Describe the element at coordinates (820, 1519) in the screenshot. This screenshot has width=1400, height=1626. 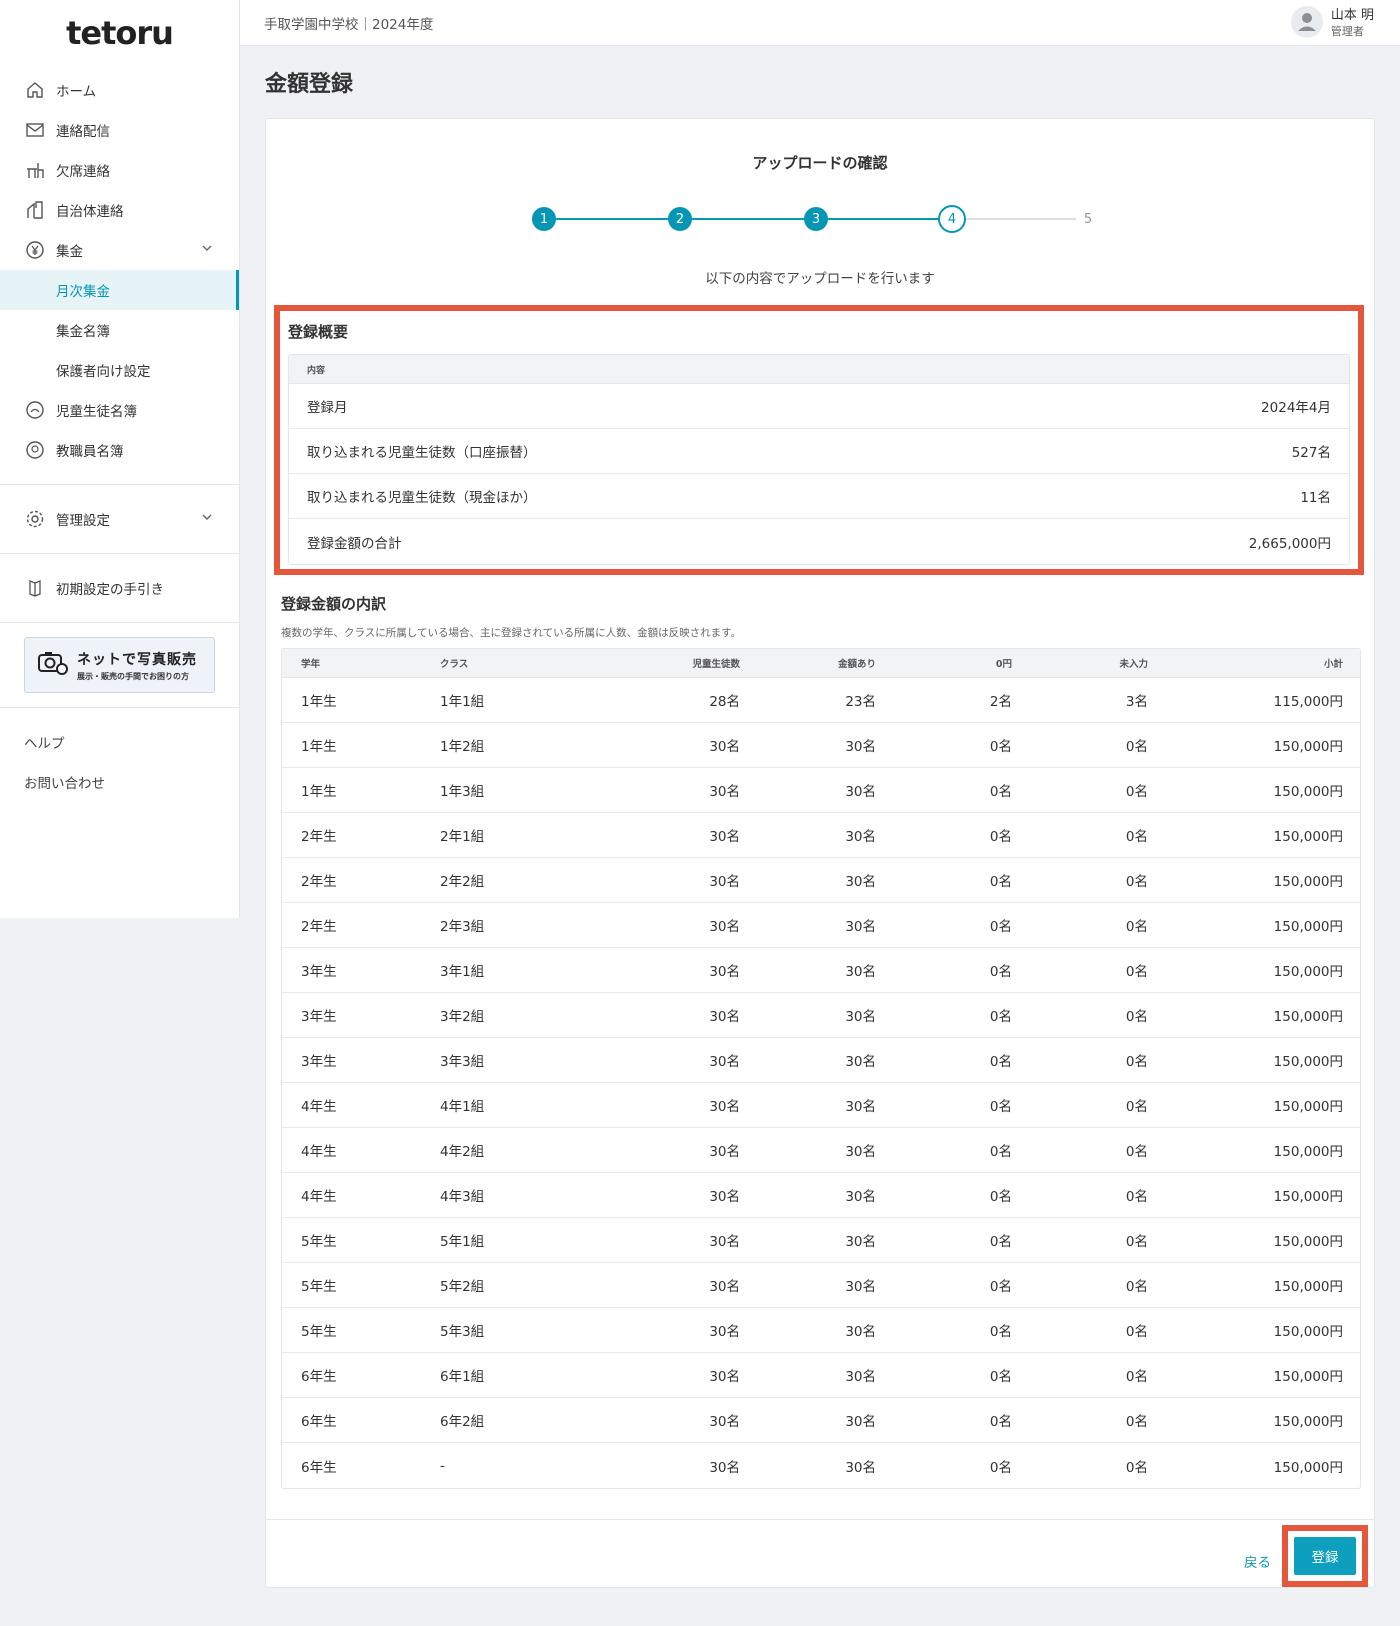
I see `footer-divider` at that location.